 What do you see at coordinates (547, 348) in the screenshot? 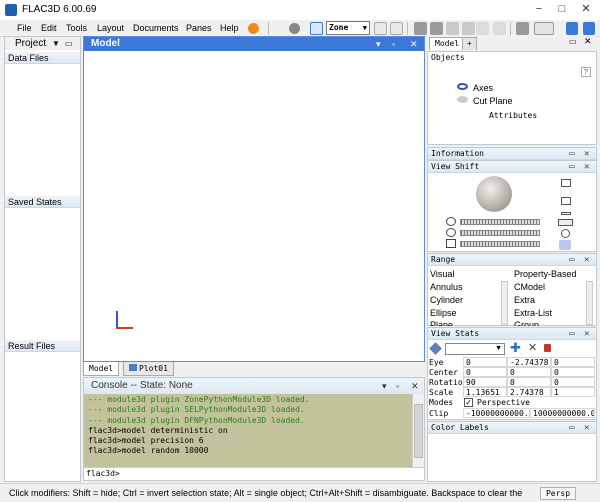
I see `lock-icon` at bounding box center [547, 348].